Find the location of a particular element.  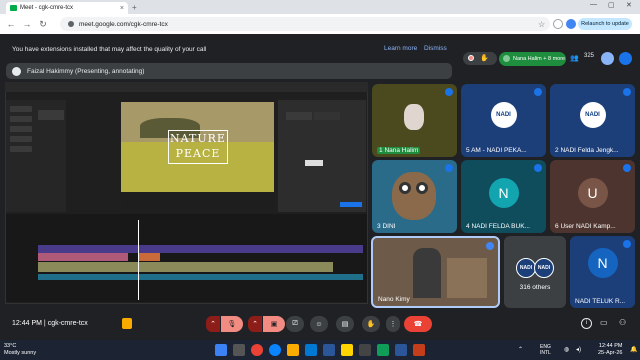

people-icon: 👥 is located at coordinates (574, 58).